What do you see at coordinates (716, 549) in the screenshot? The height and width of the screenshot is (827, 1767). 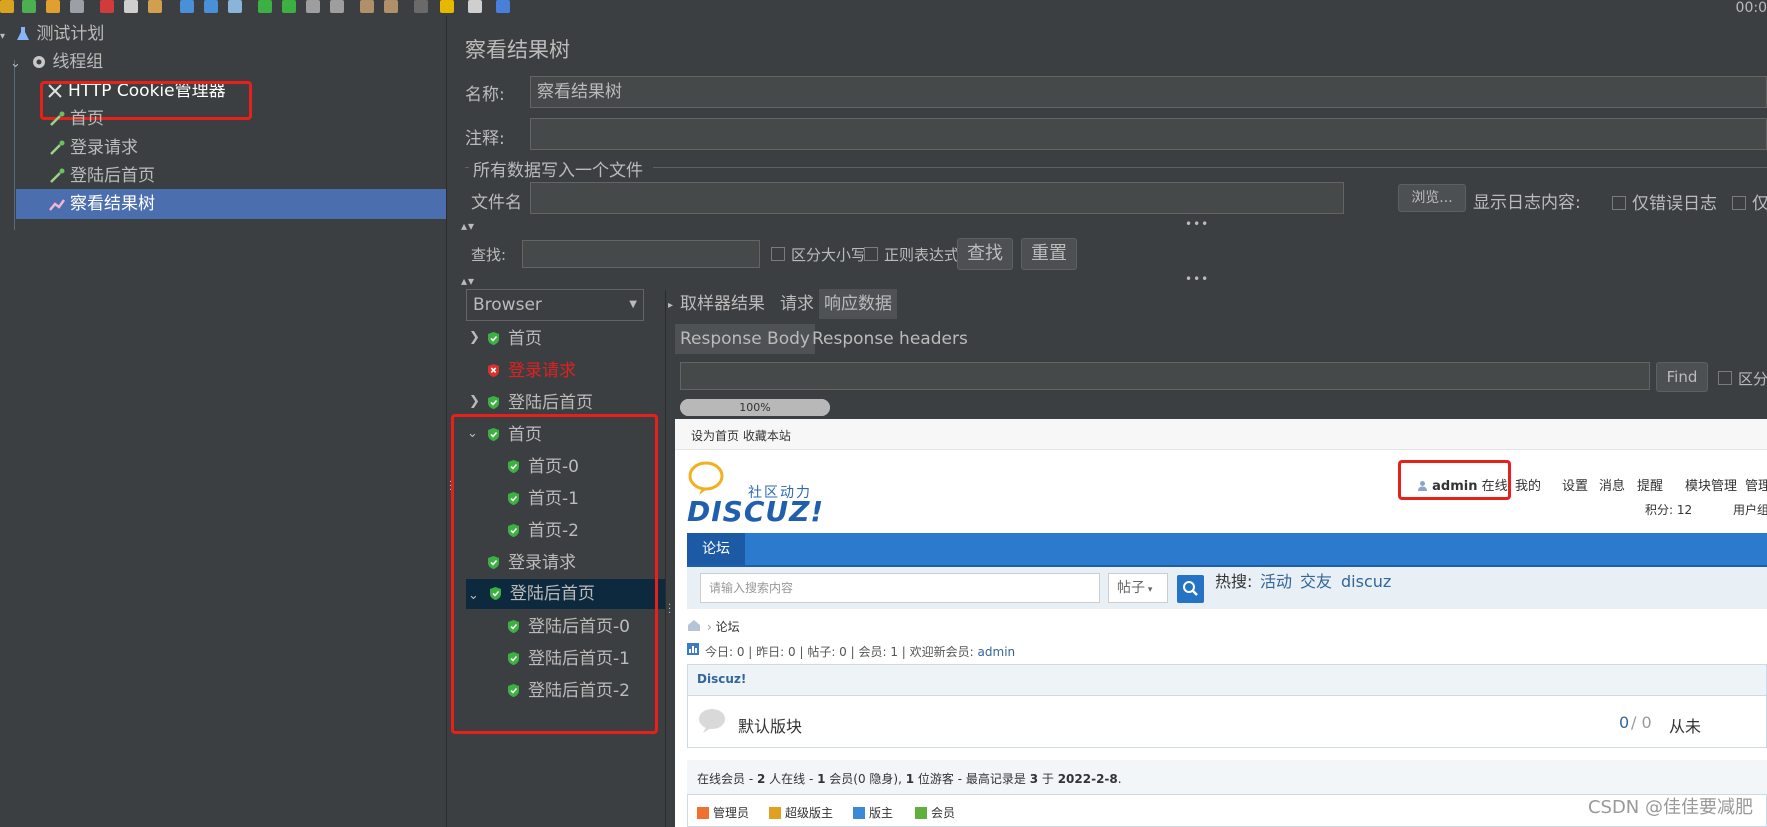 I see `nav-forum: 论坛` at bounding box center [716, 549].